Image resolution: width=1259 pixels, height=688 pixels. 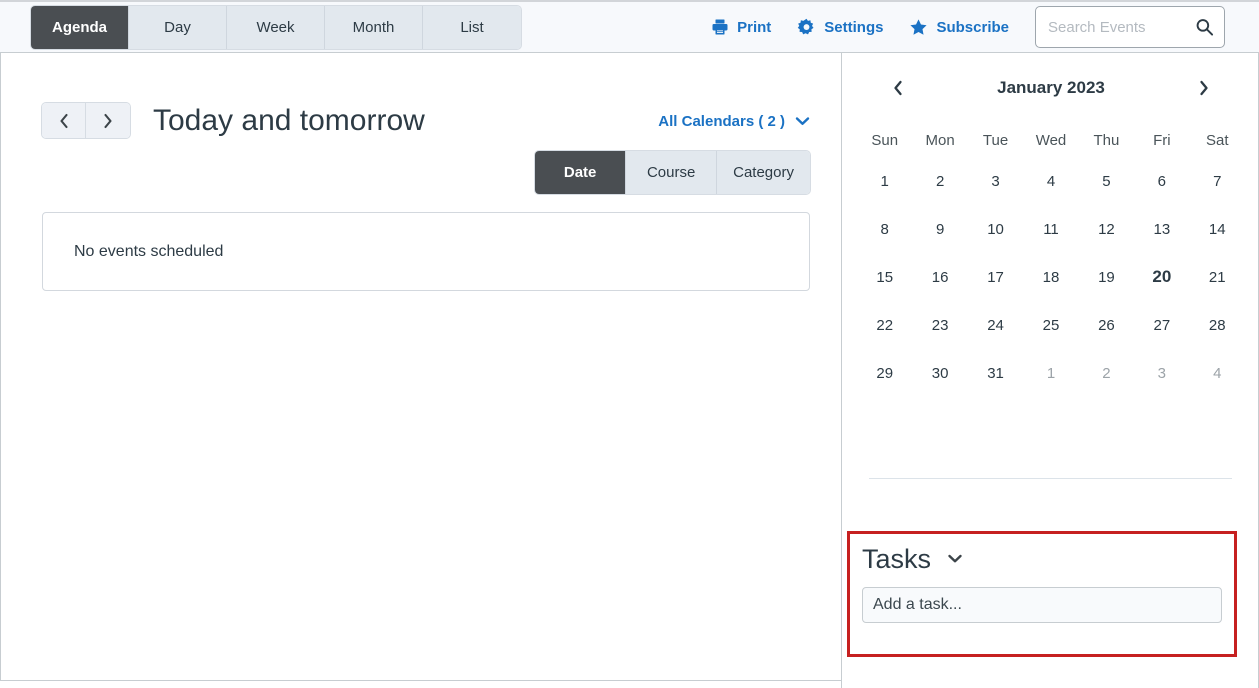 What do you see at coordinates (1204, 88) in the screenshot?
I see `mini-cal-next-month-button` at bounding box center [1204, 88].